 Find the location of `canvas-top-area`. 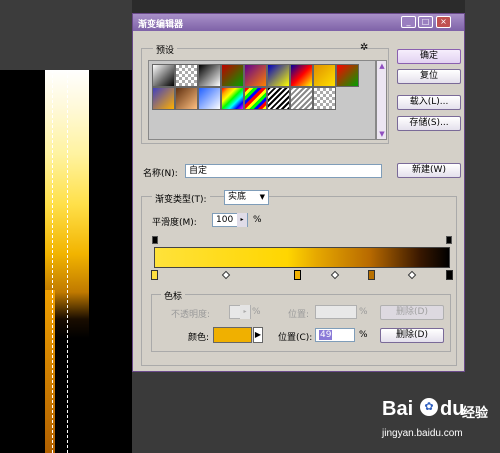

canvas-top-area is located at coordinates (66, 35).